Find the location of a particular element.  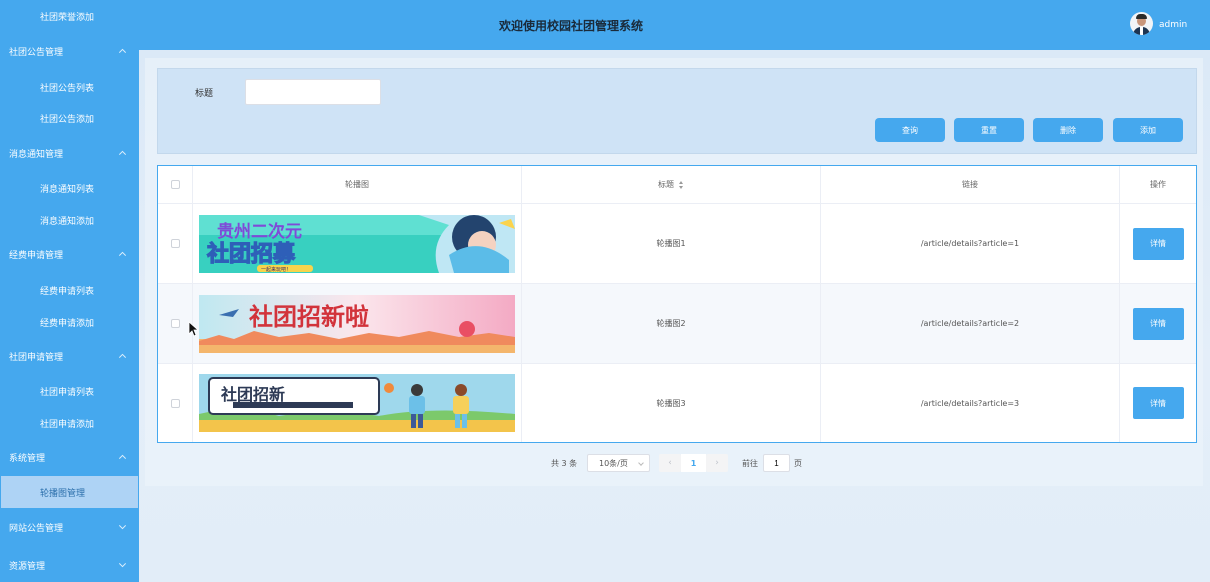

sidebar-item-message-list: 消息通知列表 is located at coordinates (69, 188).